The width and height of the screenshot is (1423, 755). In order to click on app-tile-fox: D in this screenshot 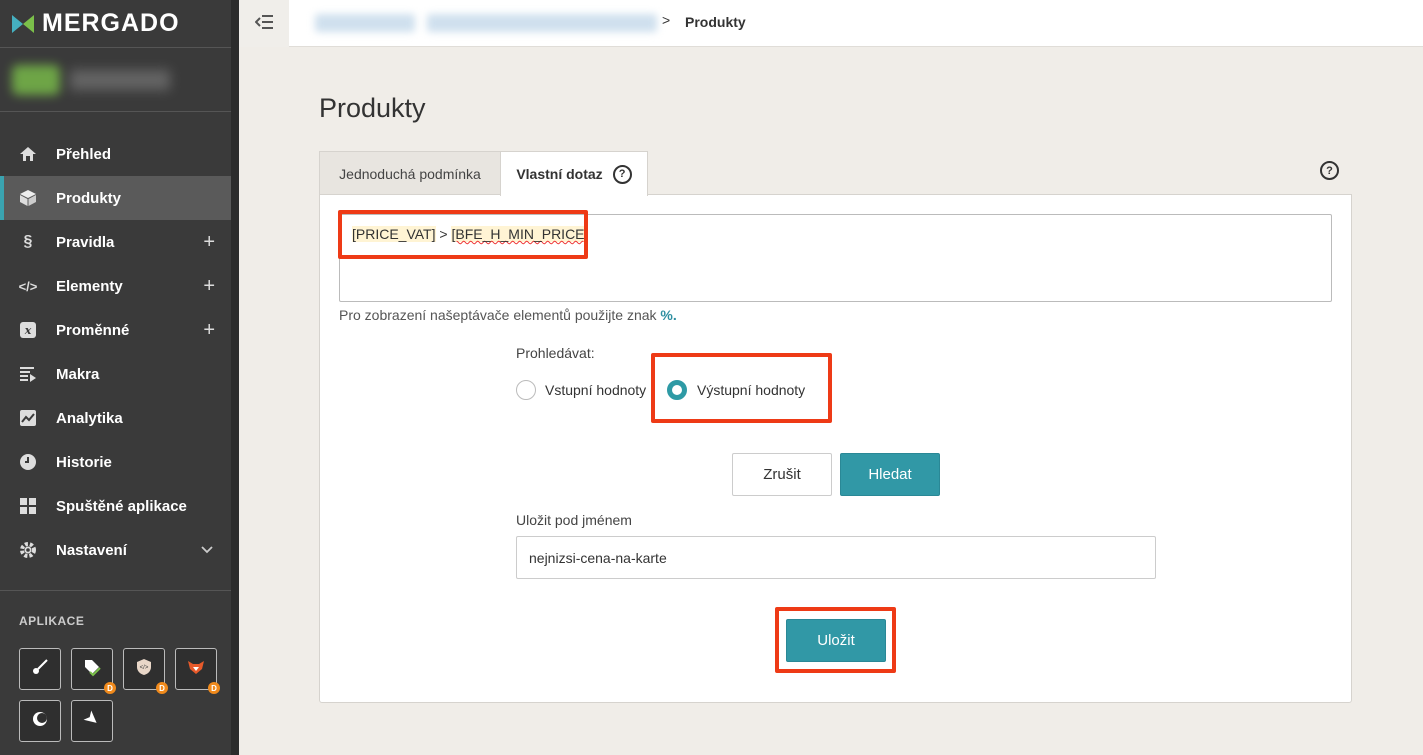, I will do `click(197, 671)`.